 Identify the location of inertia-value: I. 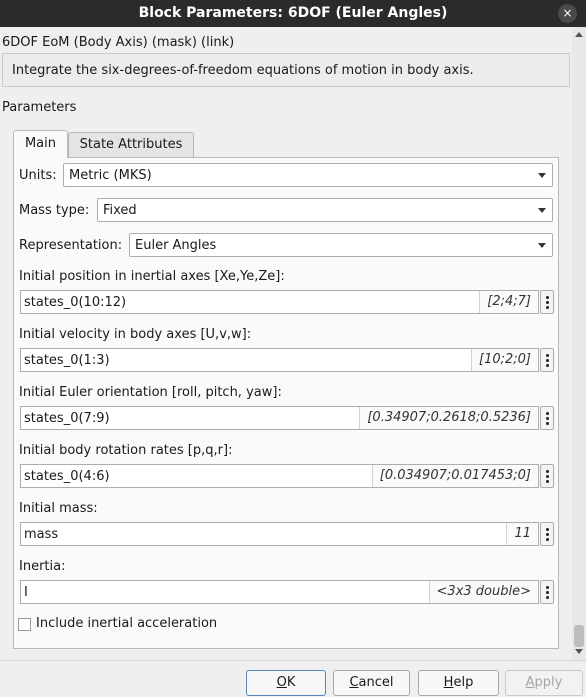
(26, 592).